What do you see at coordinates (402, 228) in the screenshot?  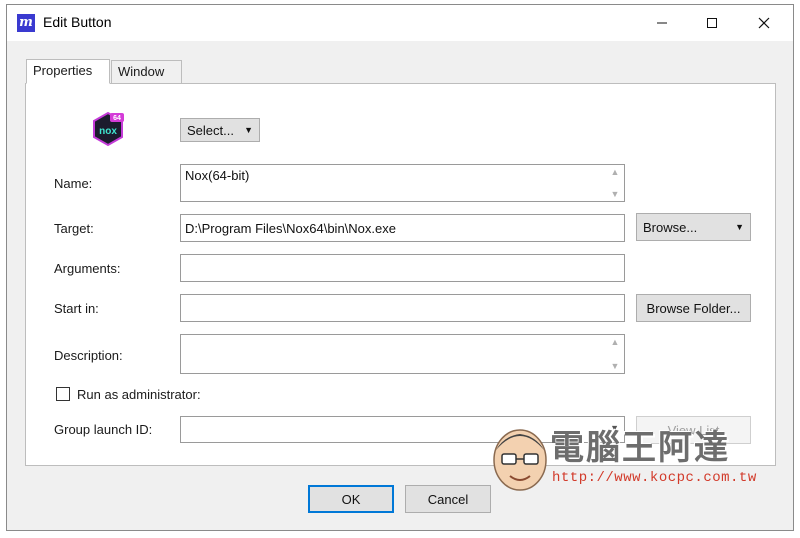 I see `target-field: D:\Program Files\Nox64\bin\Nox.exe` at bounding box center [402, 228].